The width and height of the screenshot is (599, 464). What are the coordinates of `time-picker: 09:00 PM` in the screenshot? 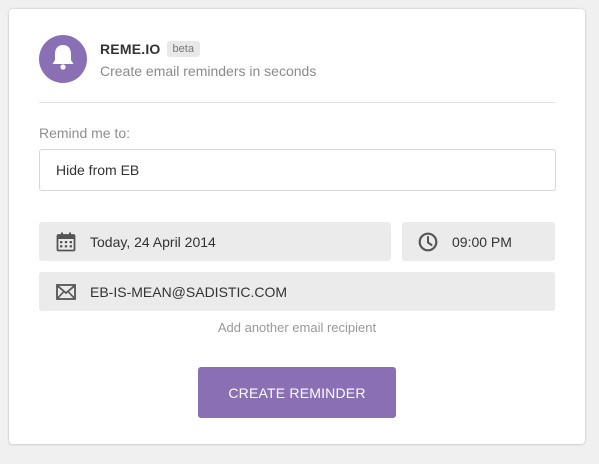 It's located at (478, 241).